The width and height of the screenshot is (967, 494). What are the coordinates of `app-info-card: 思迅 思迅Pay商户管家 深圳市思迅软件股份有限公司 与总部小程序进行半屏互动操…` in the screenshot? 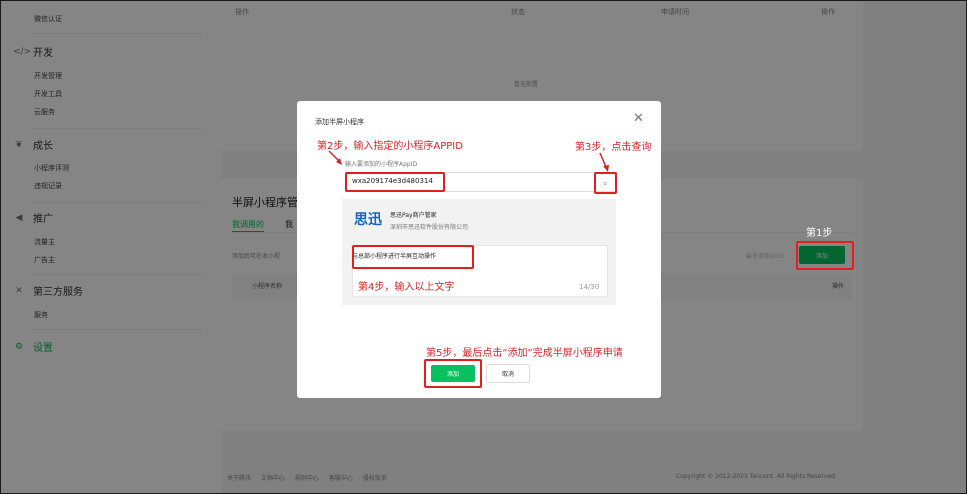 It's located at (479, 252).